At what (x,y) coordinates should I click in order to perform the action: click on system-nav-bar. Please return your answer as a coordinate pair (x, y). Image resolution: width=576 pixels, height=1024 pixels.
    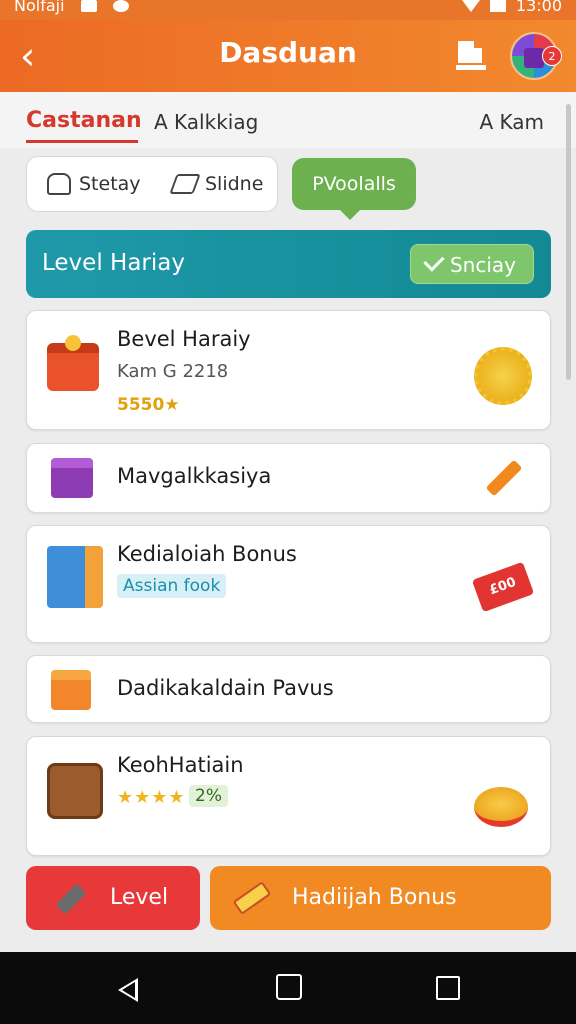
    Looking at the image, I should click on (288, 988).